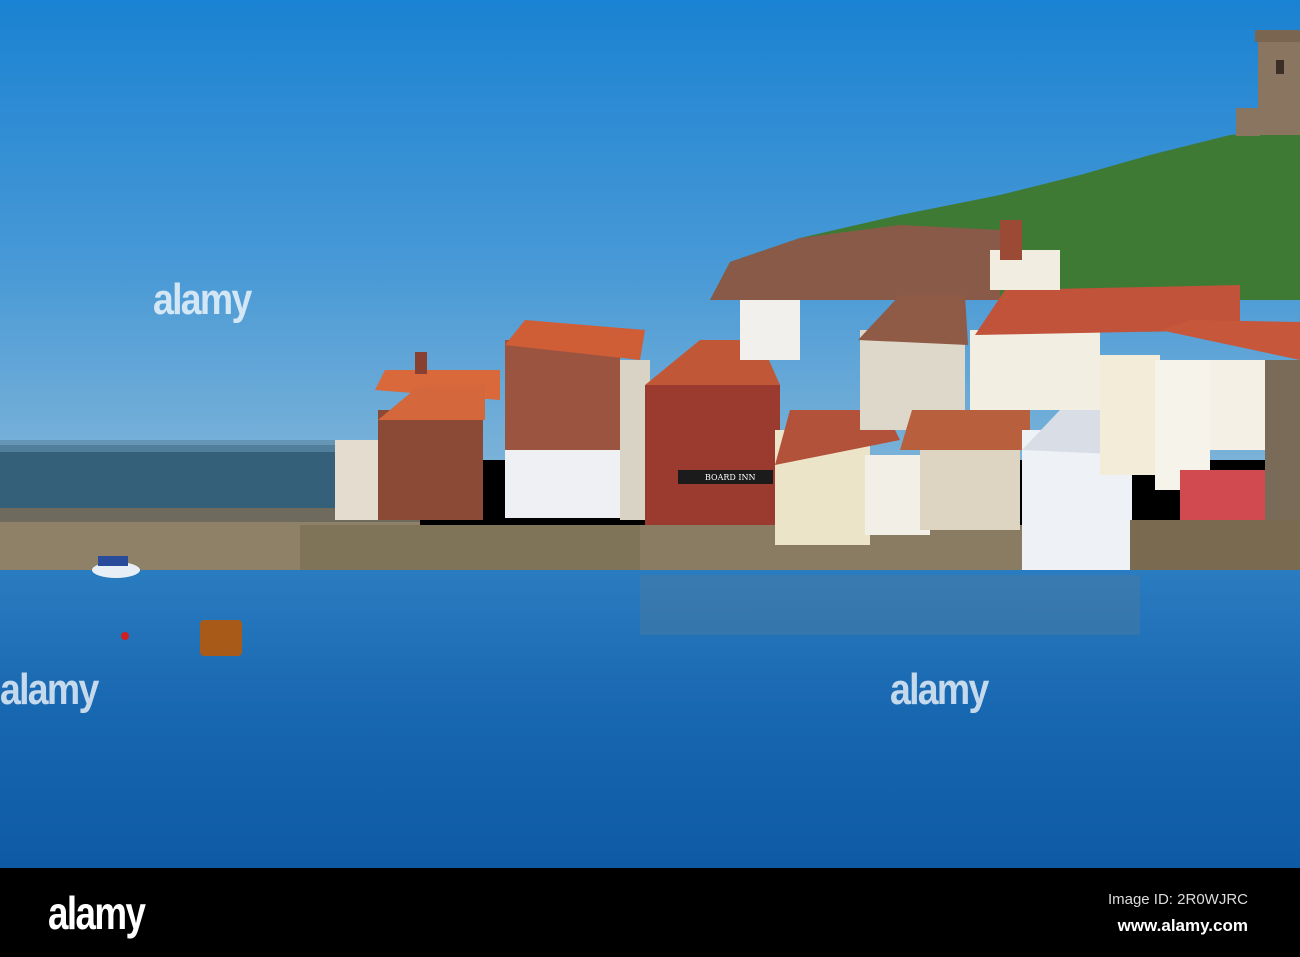 The width and height of the screenshot is (1300, 957). I want to click on red-buoy, so click(125, 636).